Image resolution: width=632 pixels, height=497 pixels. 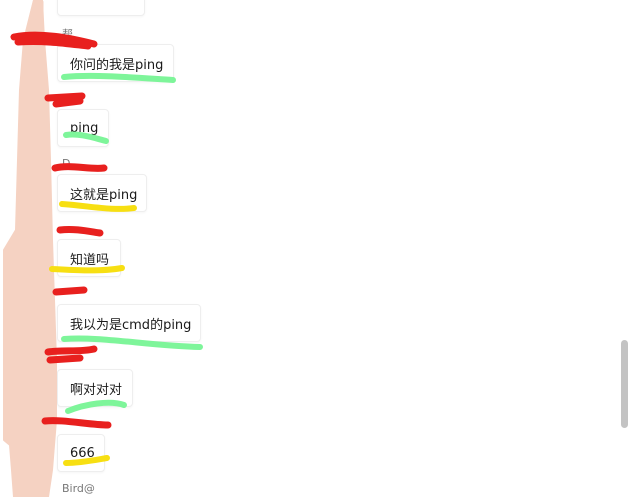 I want to click on message-text: 我以为是cmd的ping, so click(x=131, y=325).